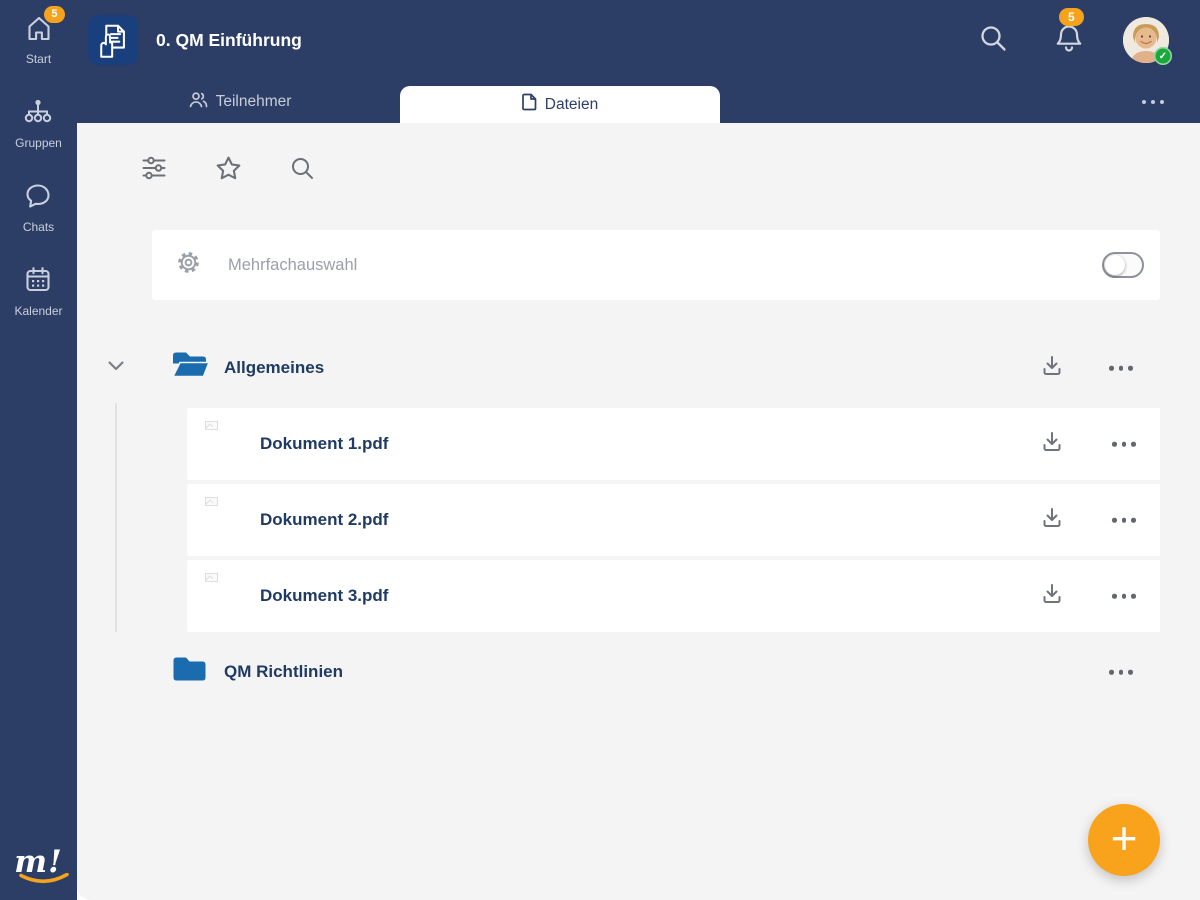 The height and width of the screenshot is (900, 1200). I want to click on files-toolbar, so click(228, 168).